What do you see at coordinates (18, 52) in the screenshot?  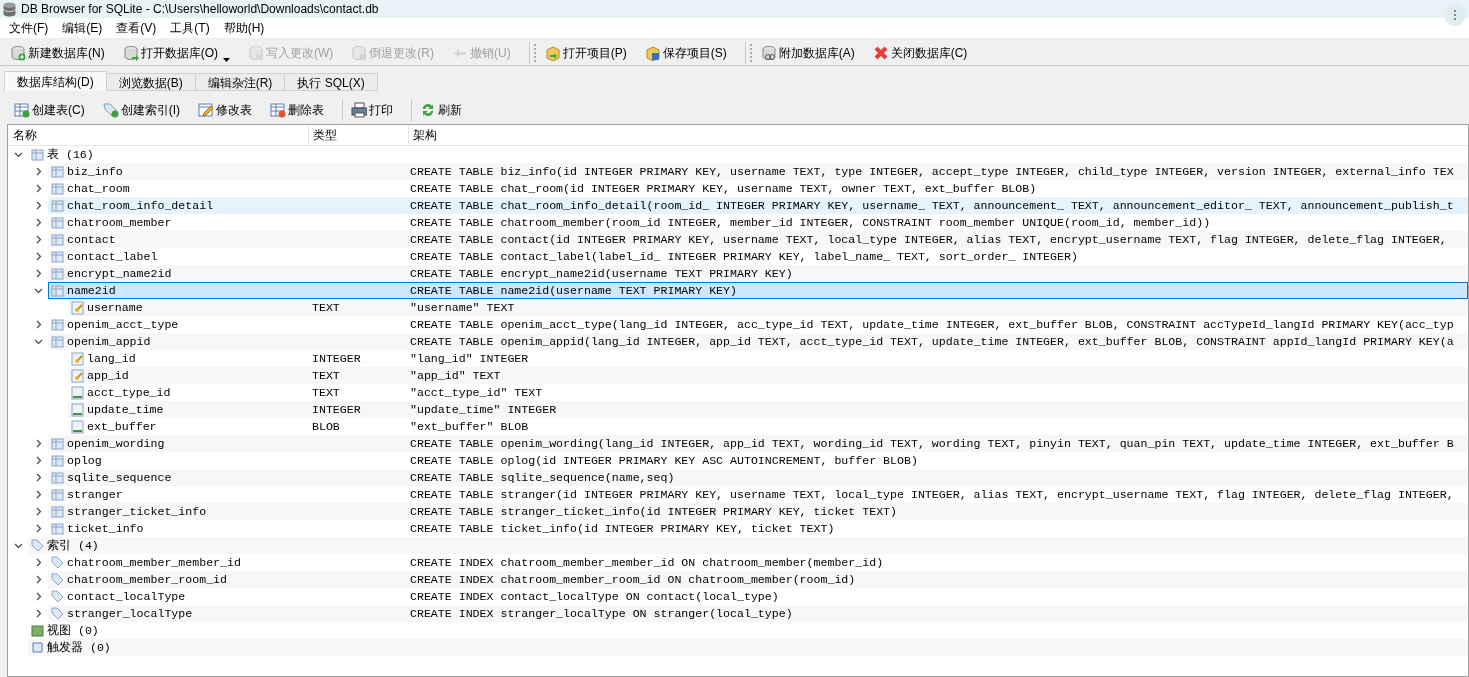 I see `new-database-icon` at bounding box center [18, 52].